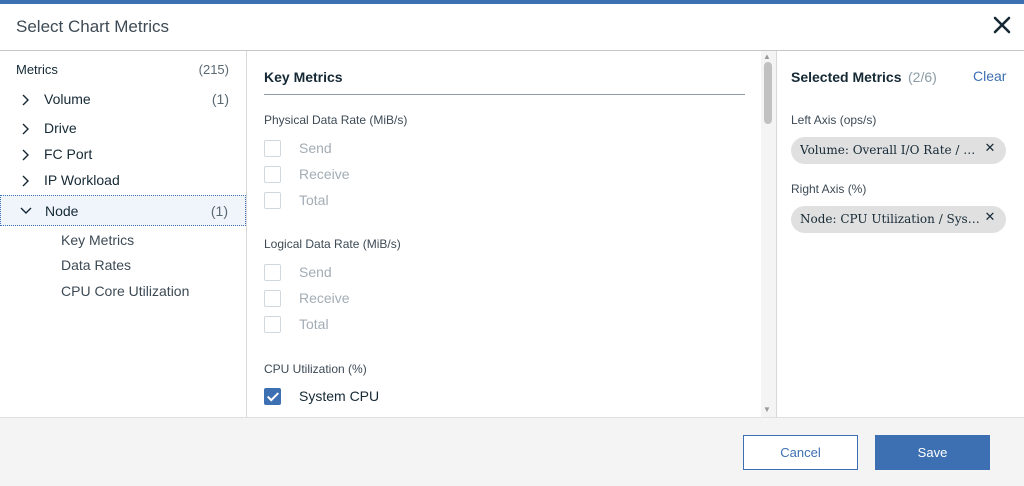 The image size is (1024, 486). I want to click on tree-item-label: FC Port, so click(68, 154).